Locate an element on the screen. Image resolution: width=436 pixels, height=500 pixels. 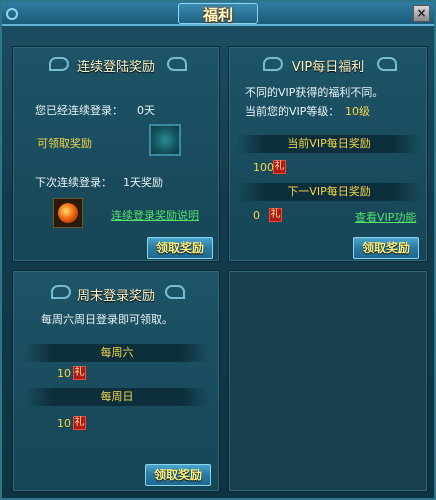
weekend-desc: 每周六周日登录即可领取。 is located at coordinates (107, 319).